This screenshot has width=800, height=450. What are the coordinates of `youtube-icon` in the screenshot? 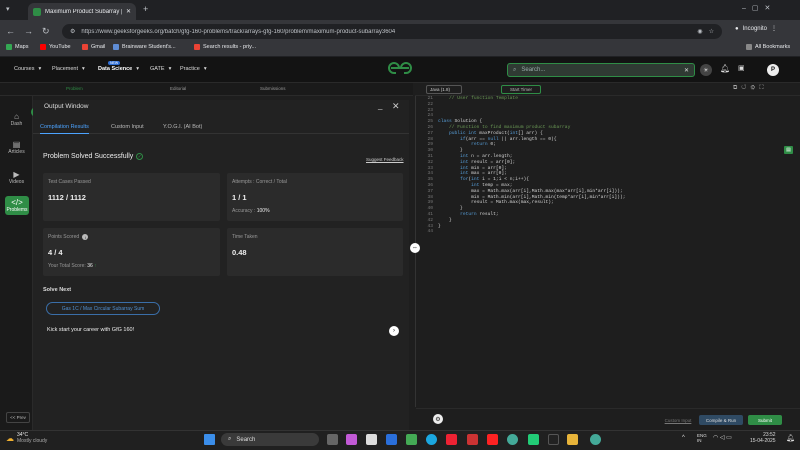 It's located at (492, 439).